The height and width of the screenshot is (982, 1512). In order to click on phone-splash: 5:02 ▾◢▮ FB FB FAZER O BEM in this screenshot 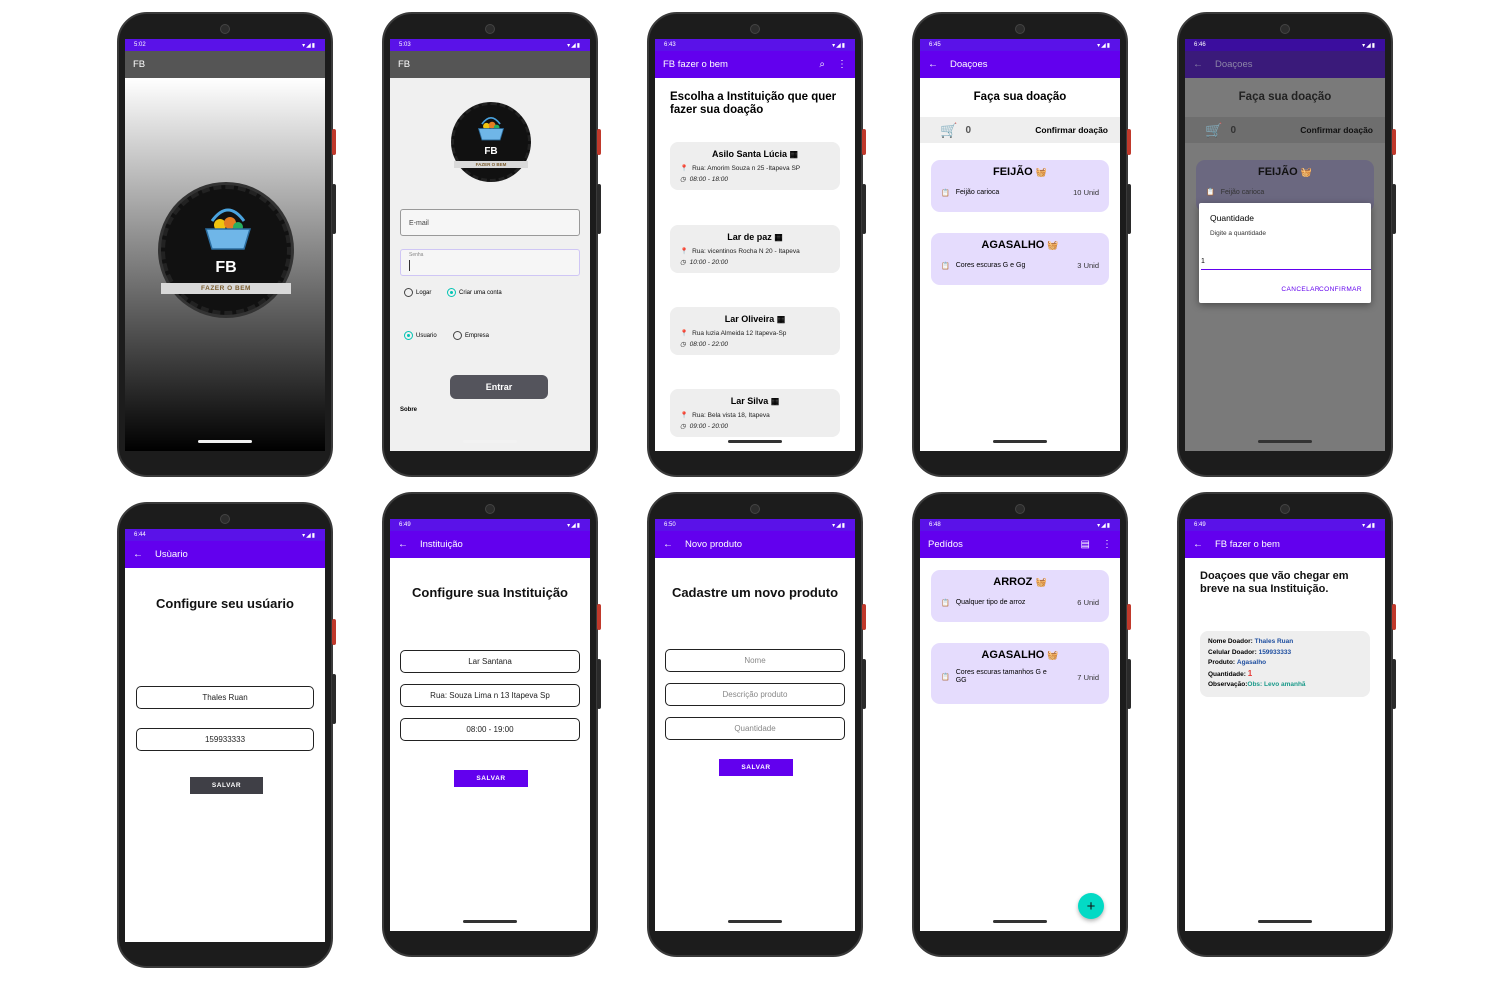, I will do `click(226, 244)`.